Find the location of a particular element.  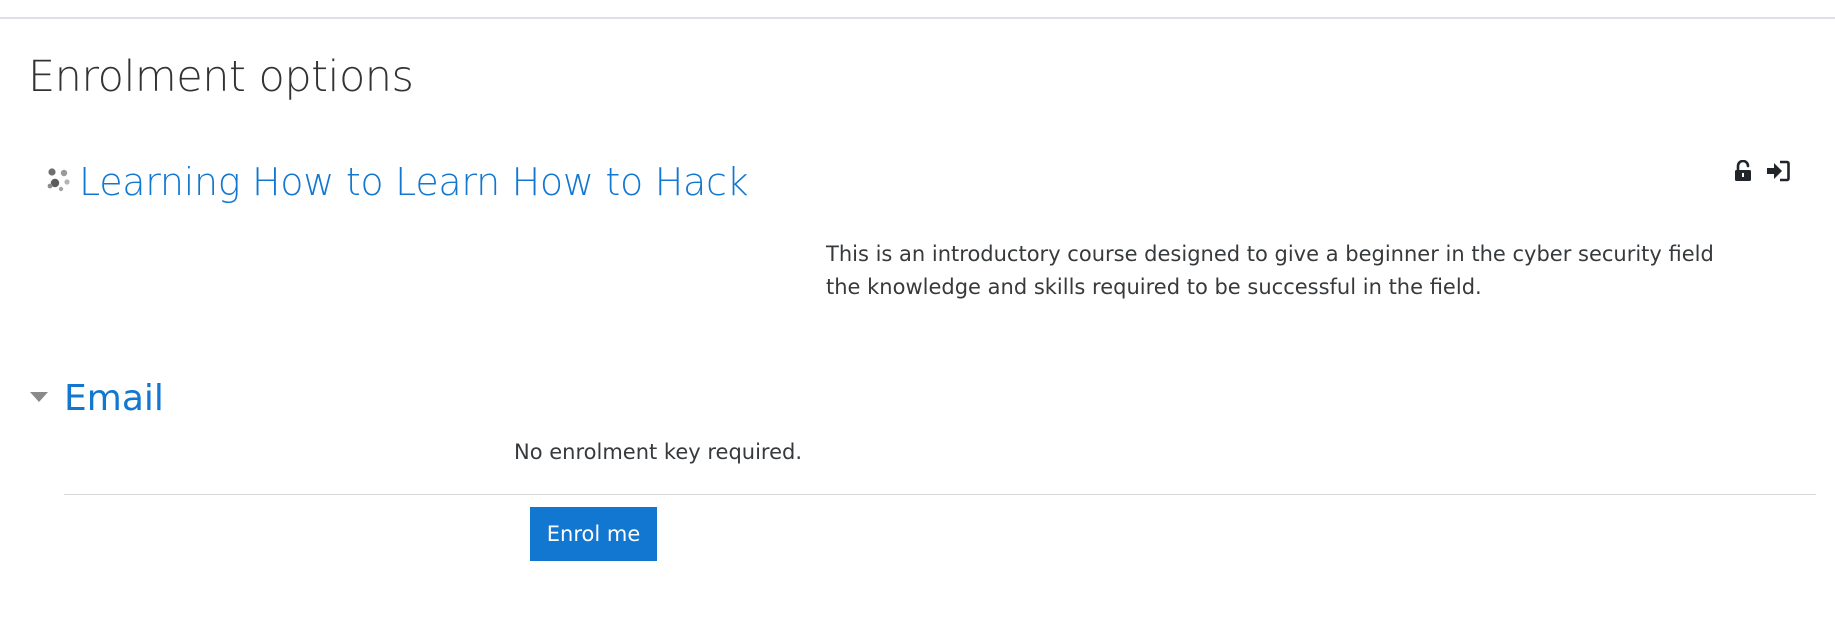

course-title-link: Learning How to Learn How to Hack is located at coordinates (414, 183).